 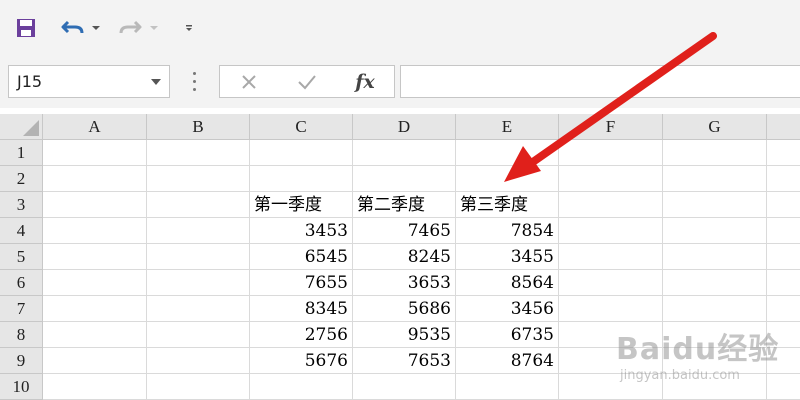 What do you see at coordinates (21, 153) in the screenshot?
I see `row-header-1: 1` at bounding box center [21, 153].